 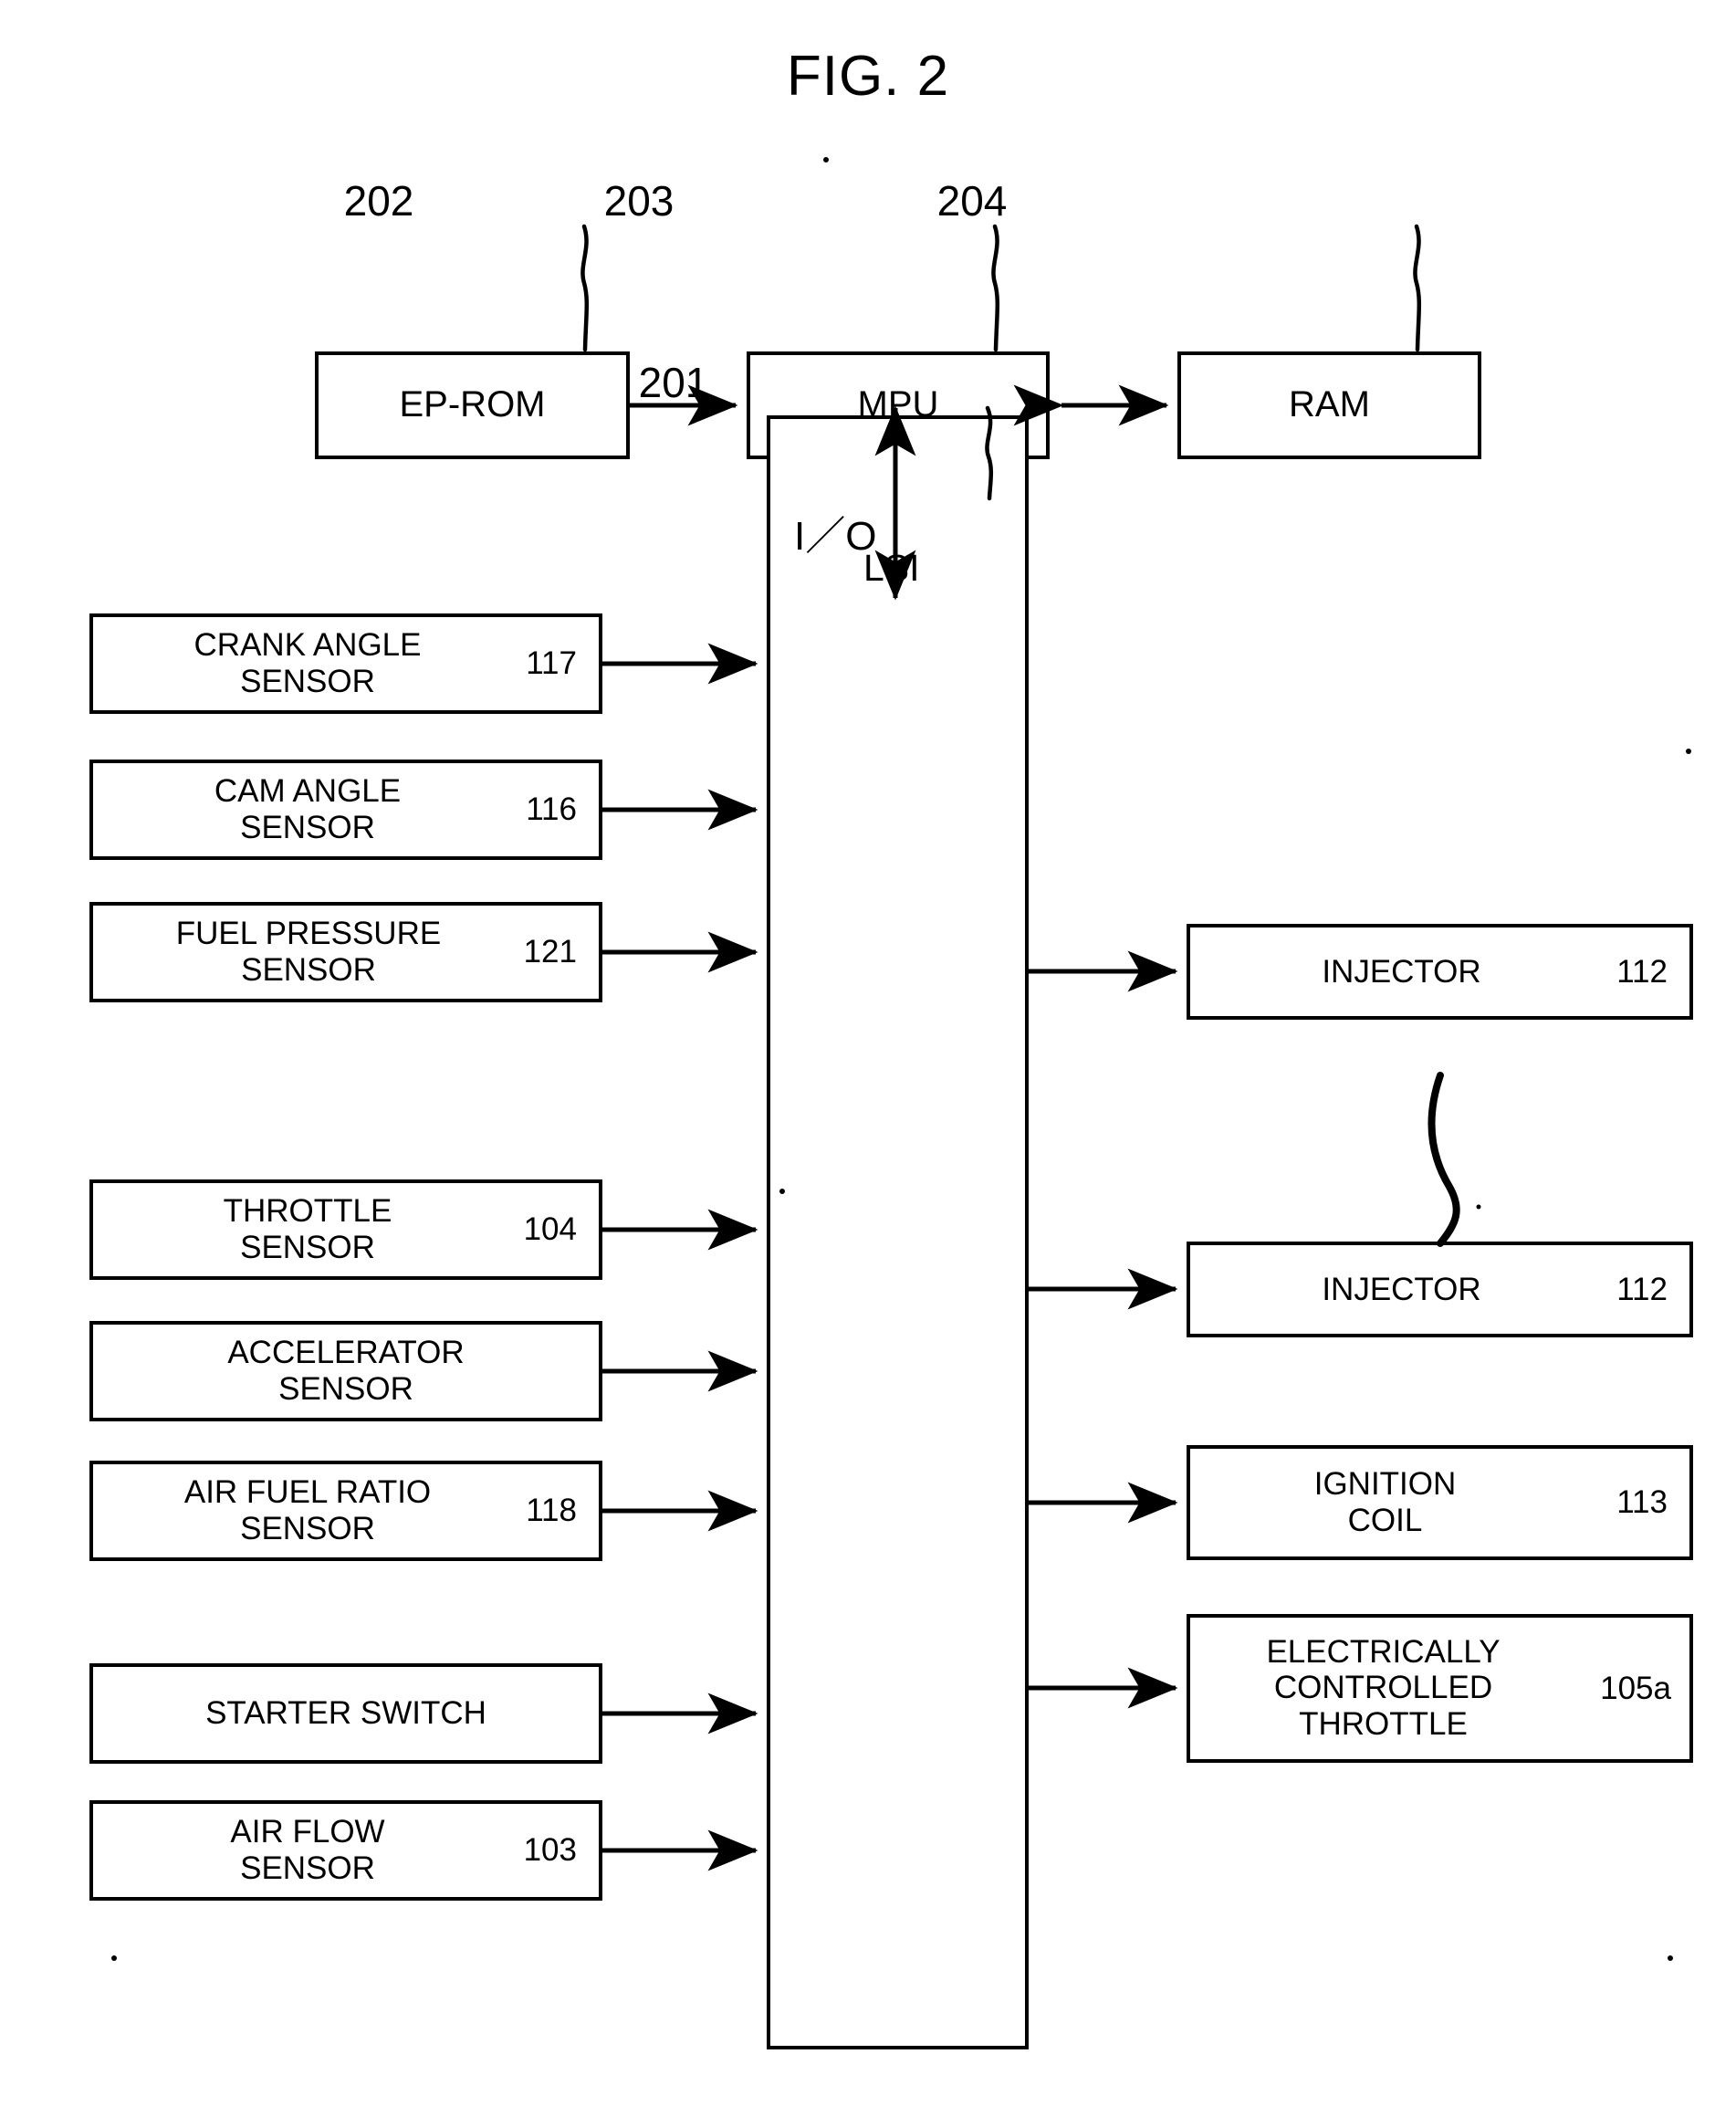 I want to click on input-box-accelerator-sensor: ACCELERATOR SENSOR, so click(x=345, y=1371).